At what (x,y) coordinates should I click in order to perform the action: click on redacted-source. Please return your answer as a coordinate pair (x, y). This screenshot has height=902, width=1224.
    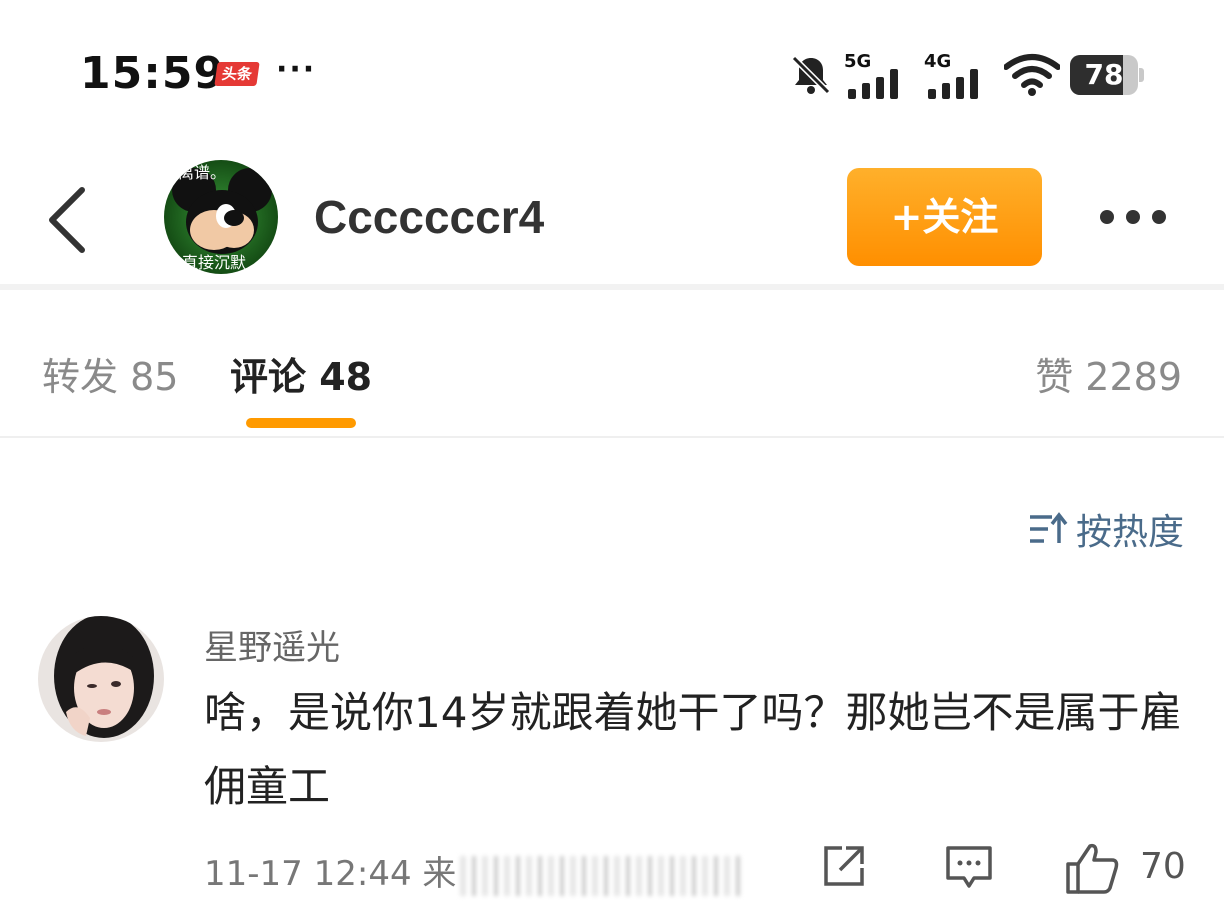
    Looking at the image, I should click on (600, 875).